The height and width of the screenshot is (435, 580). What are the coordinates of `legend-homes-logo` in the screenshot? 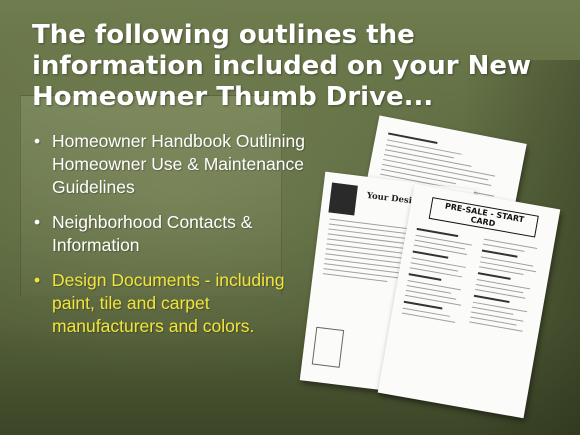 It's located at (343, 199).